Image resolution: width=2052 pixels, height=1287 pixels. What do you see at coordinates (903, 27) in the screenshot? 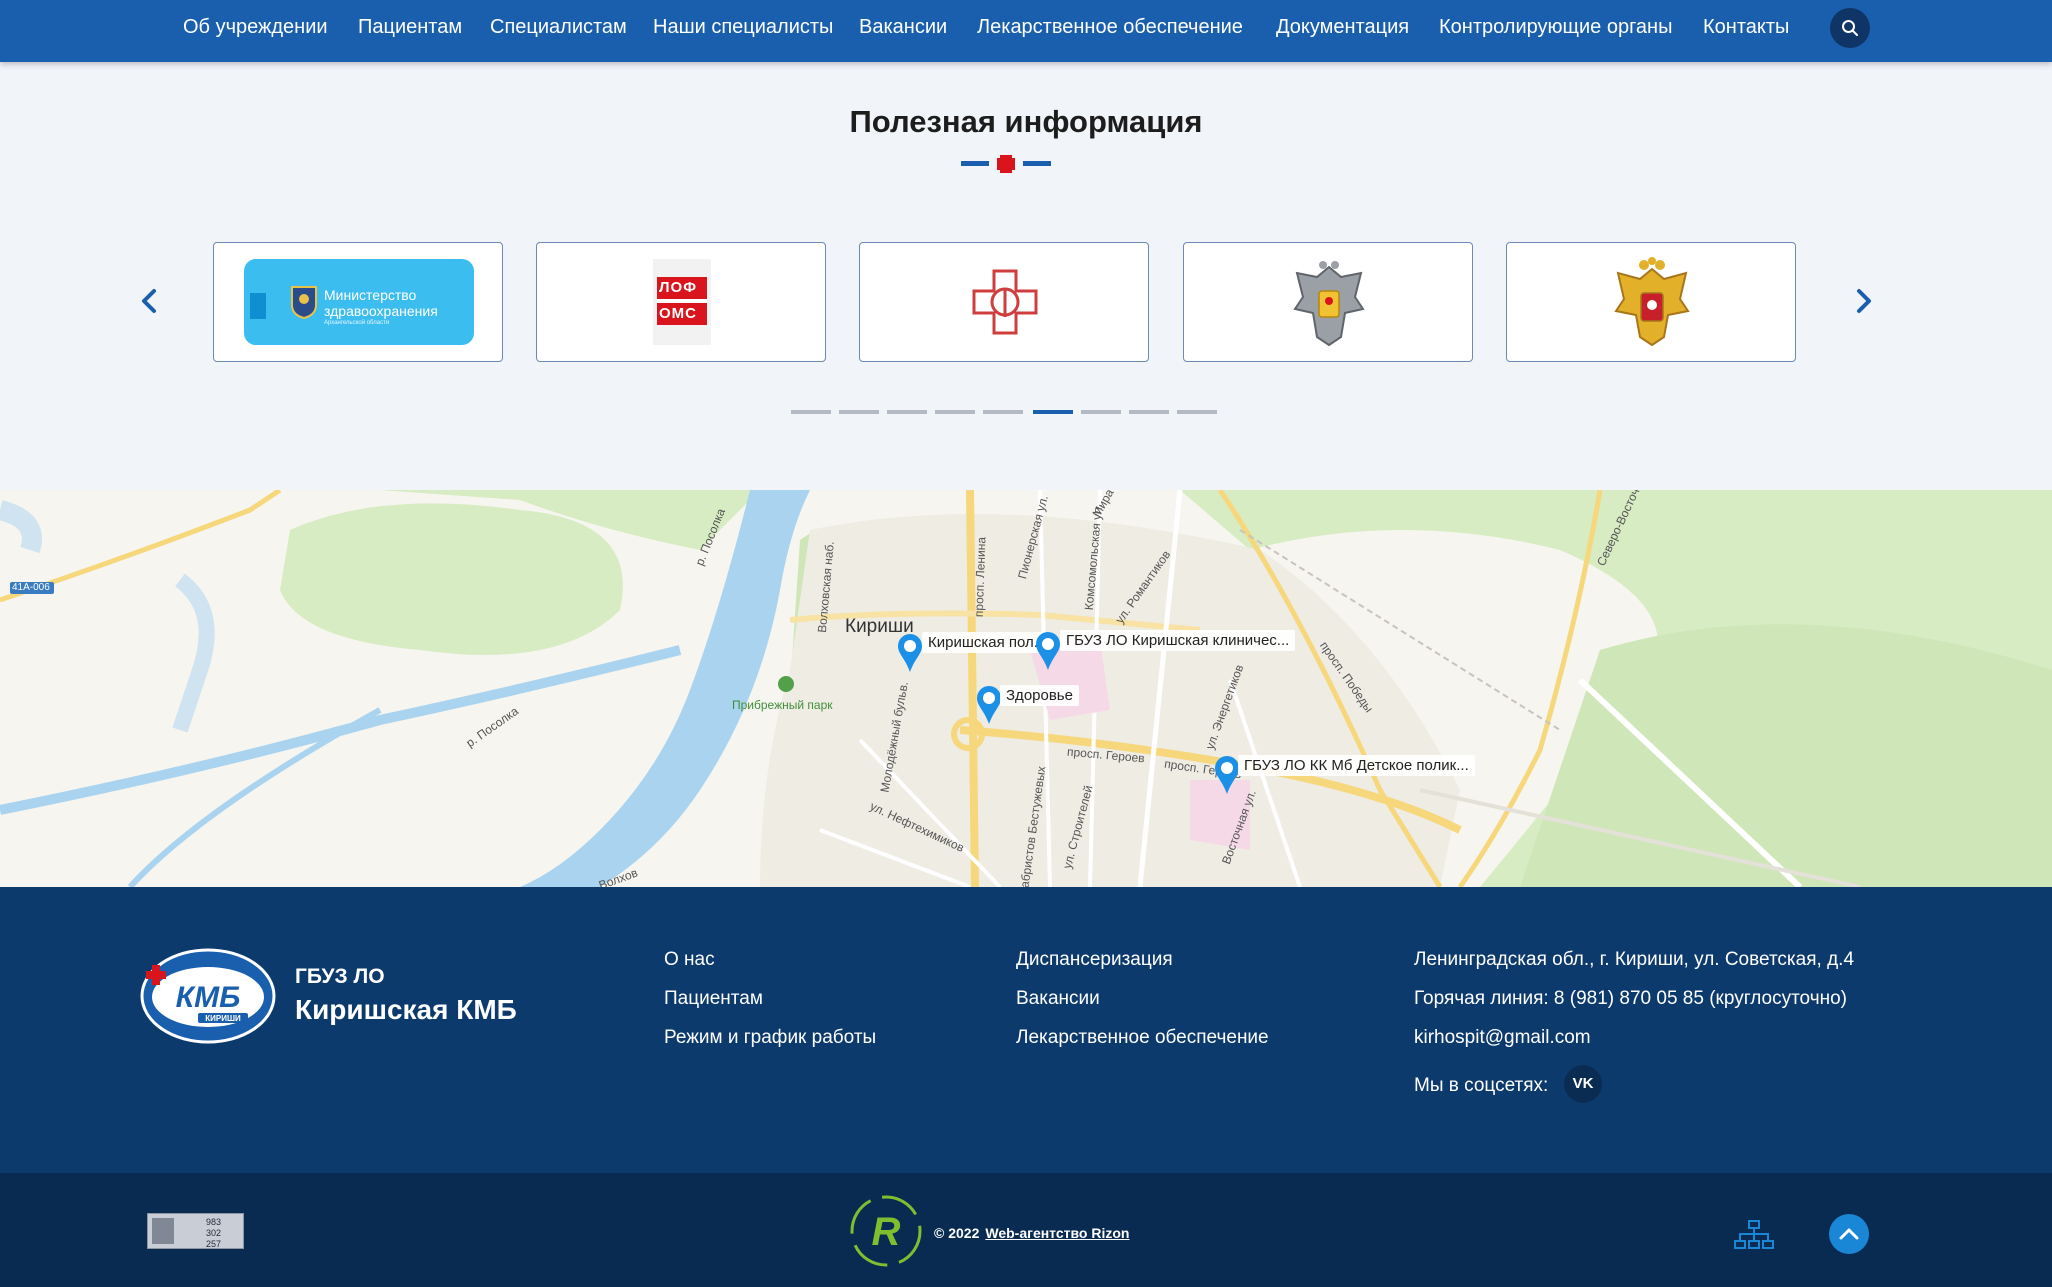
I see `nav-item-vacancies: Вакансии` at bounding box center [903, 27].